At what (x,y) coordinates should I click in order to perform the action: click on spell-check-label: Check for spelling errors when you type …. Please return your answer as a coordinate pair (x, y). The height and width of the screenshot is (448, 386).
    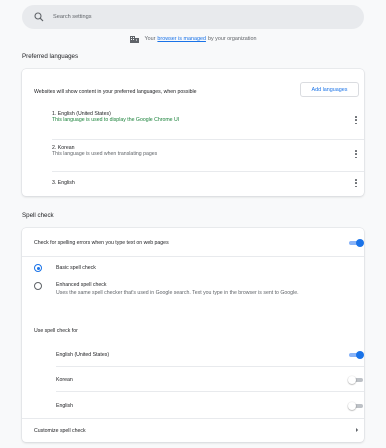
    Looking at the image, I should click on (101, 243).